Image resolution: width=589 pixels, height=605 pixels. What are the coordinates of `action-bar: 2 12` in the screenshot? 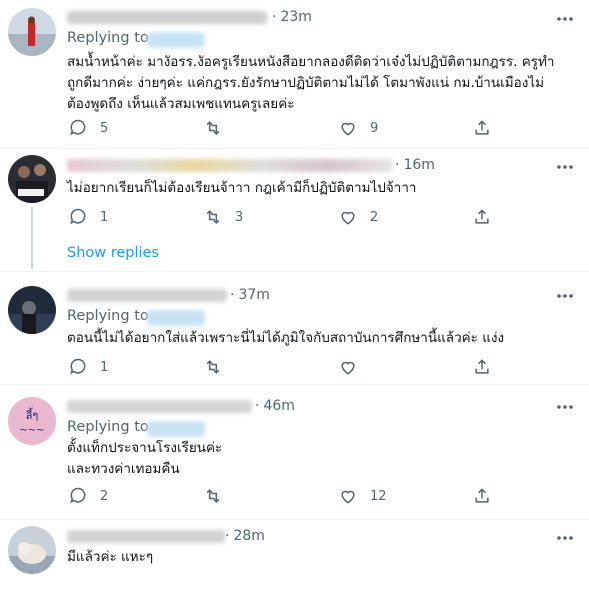 It's located at (318, 496).